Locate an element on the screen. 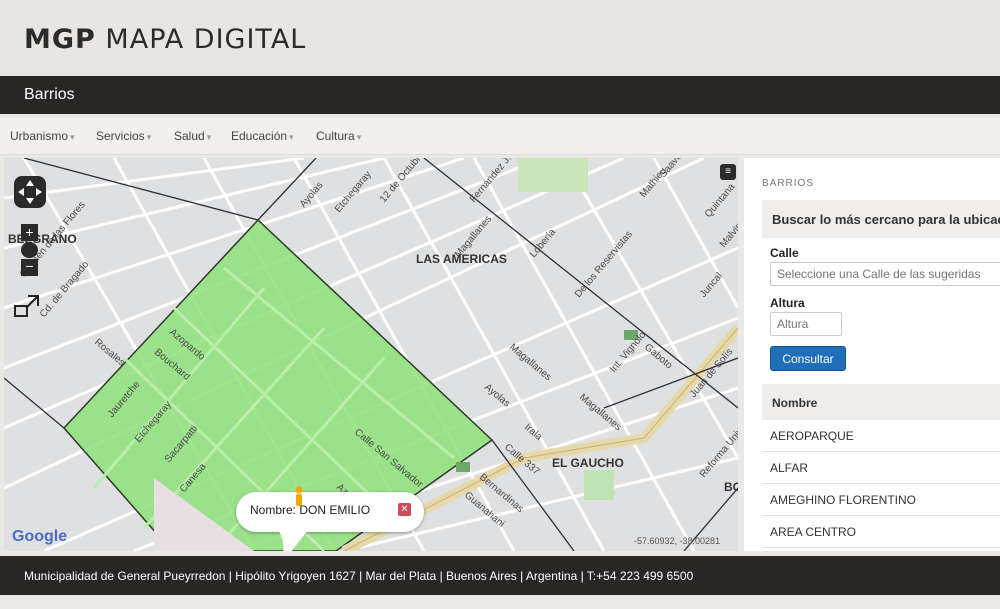 The width and height of the screenshot is (1000, 609). fullscreen-icon is located at coordinates (27, 306).